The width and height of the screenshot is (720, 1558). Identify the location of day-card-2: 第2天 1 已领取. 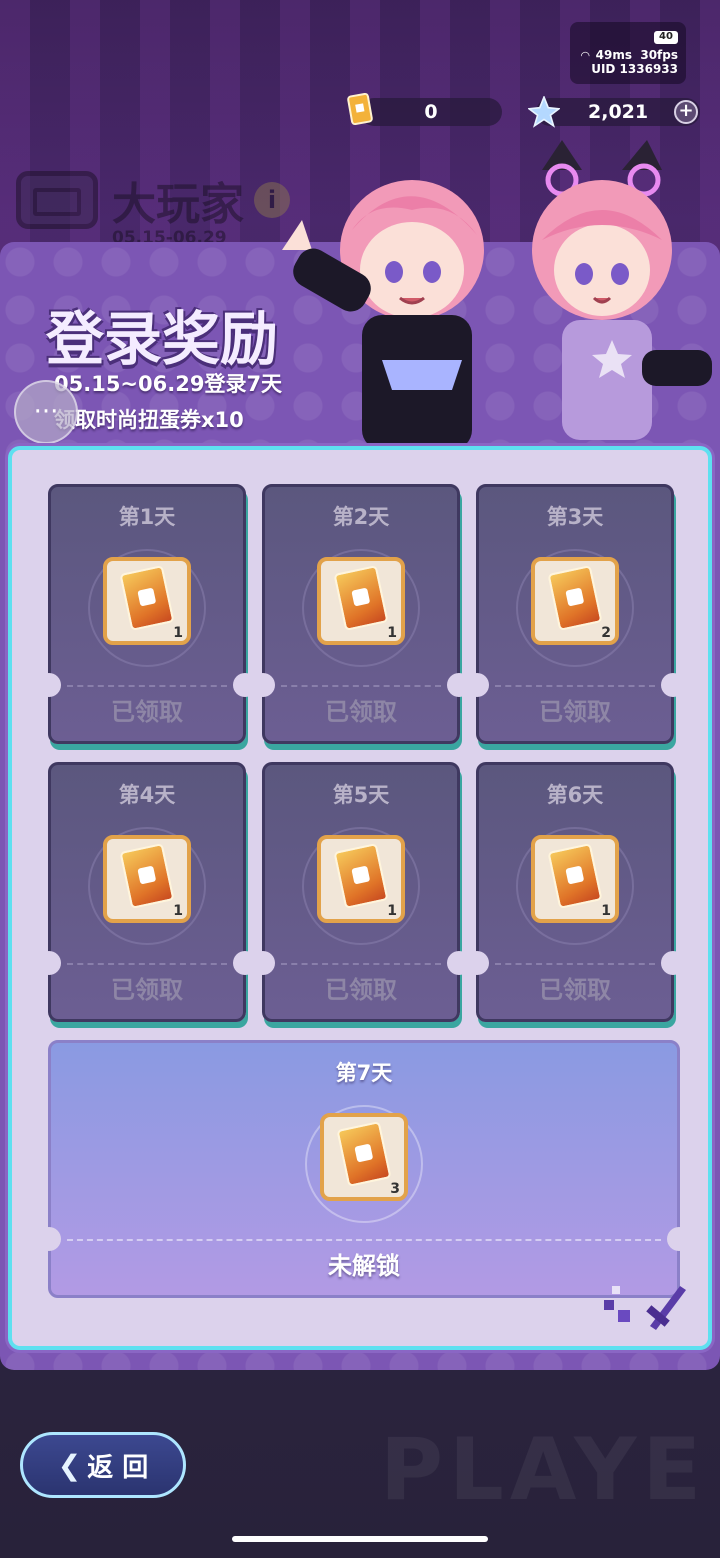
(361, 614).